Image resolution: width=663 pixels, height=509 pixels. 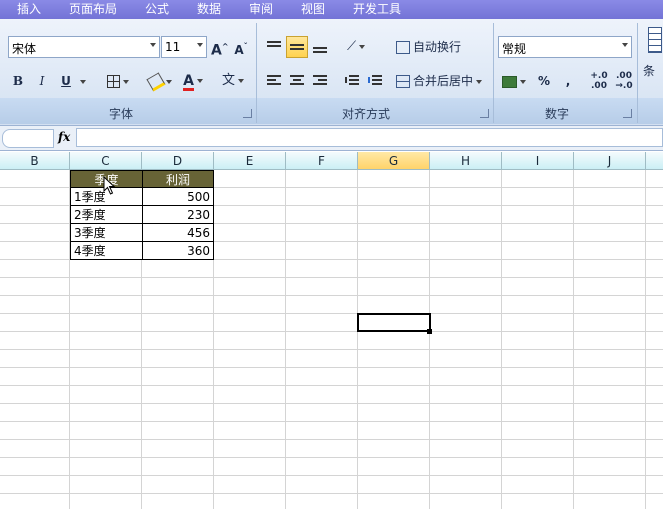 I want to click on tab-view: 视图, so click(x=313, y=9).